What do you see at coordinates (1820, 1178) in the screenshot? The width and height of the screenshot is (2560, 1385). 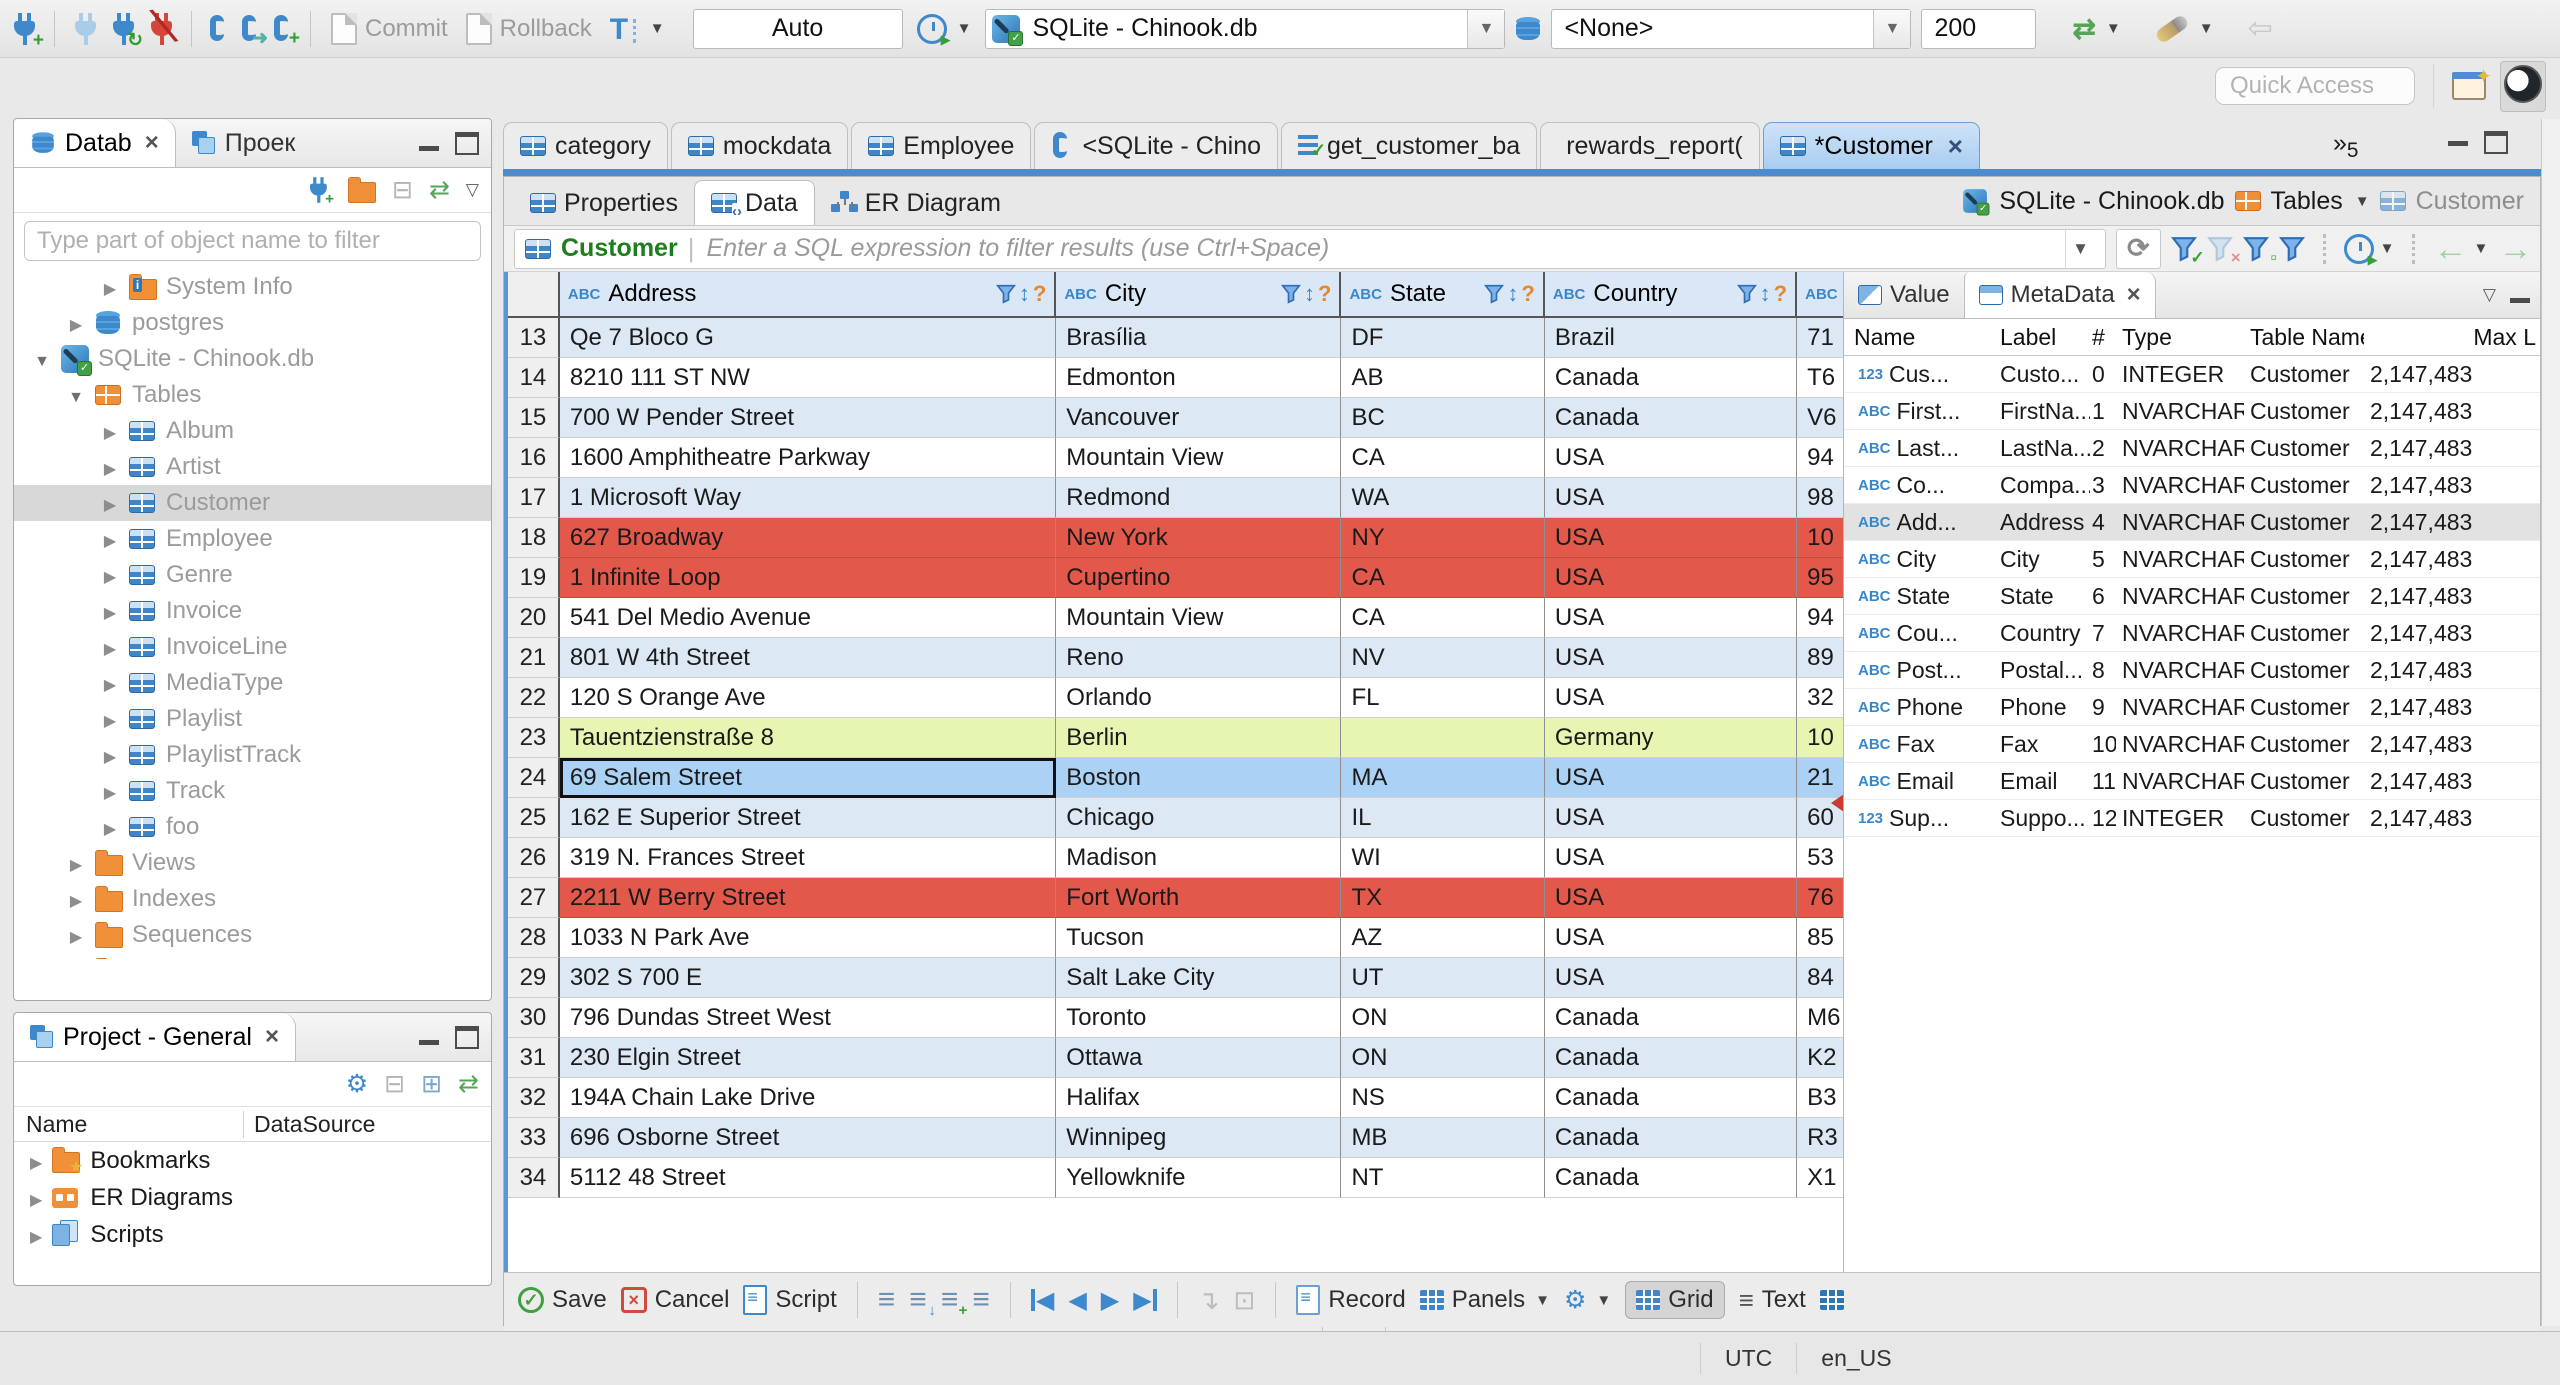 I see `cell-postal: X1` at bounding box center [1820, 1178].